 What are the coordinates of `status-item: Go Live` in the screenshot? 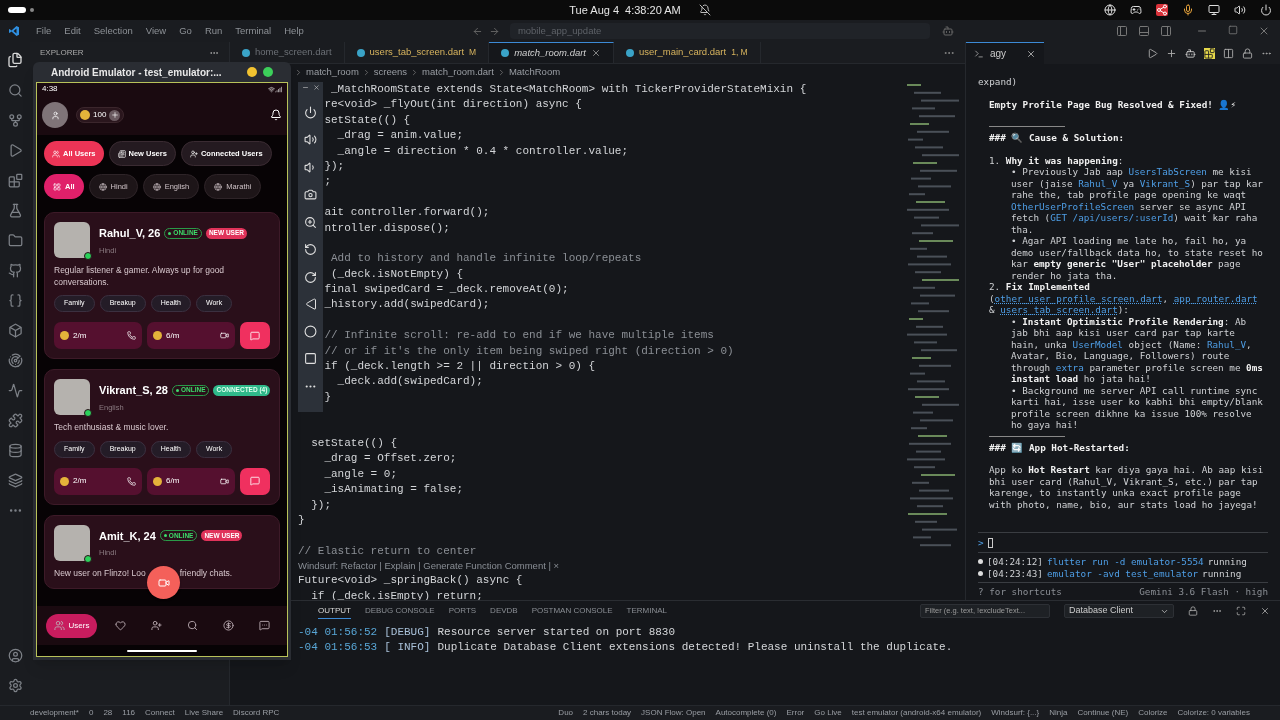 It's located at (828, 713).